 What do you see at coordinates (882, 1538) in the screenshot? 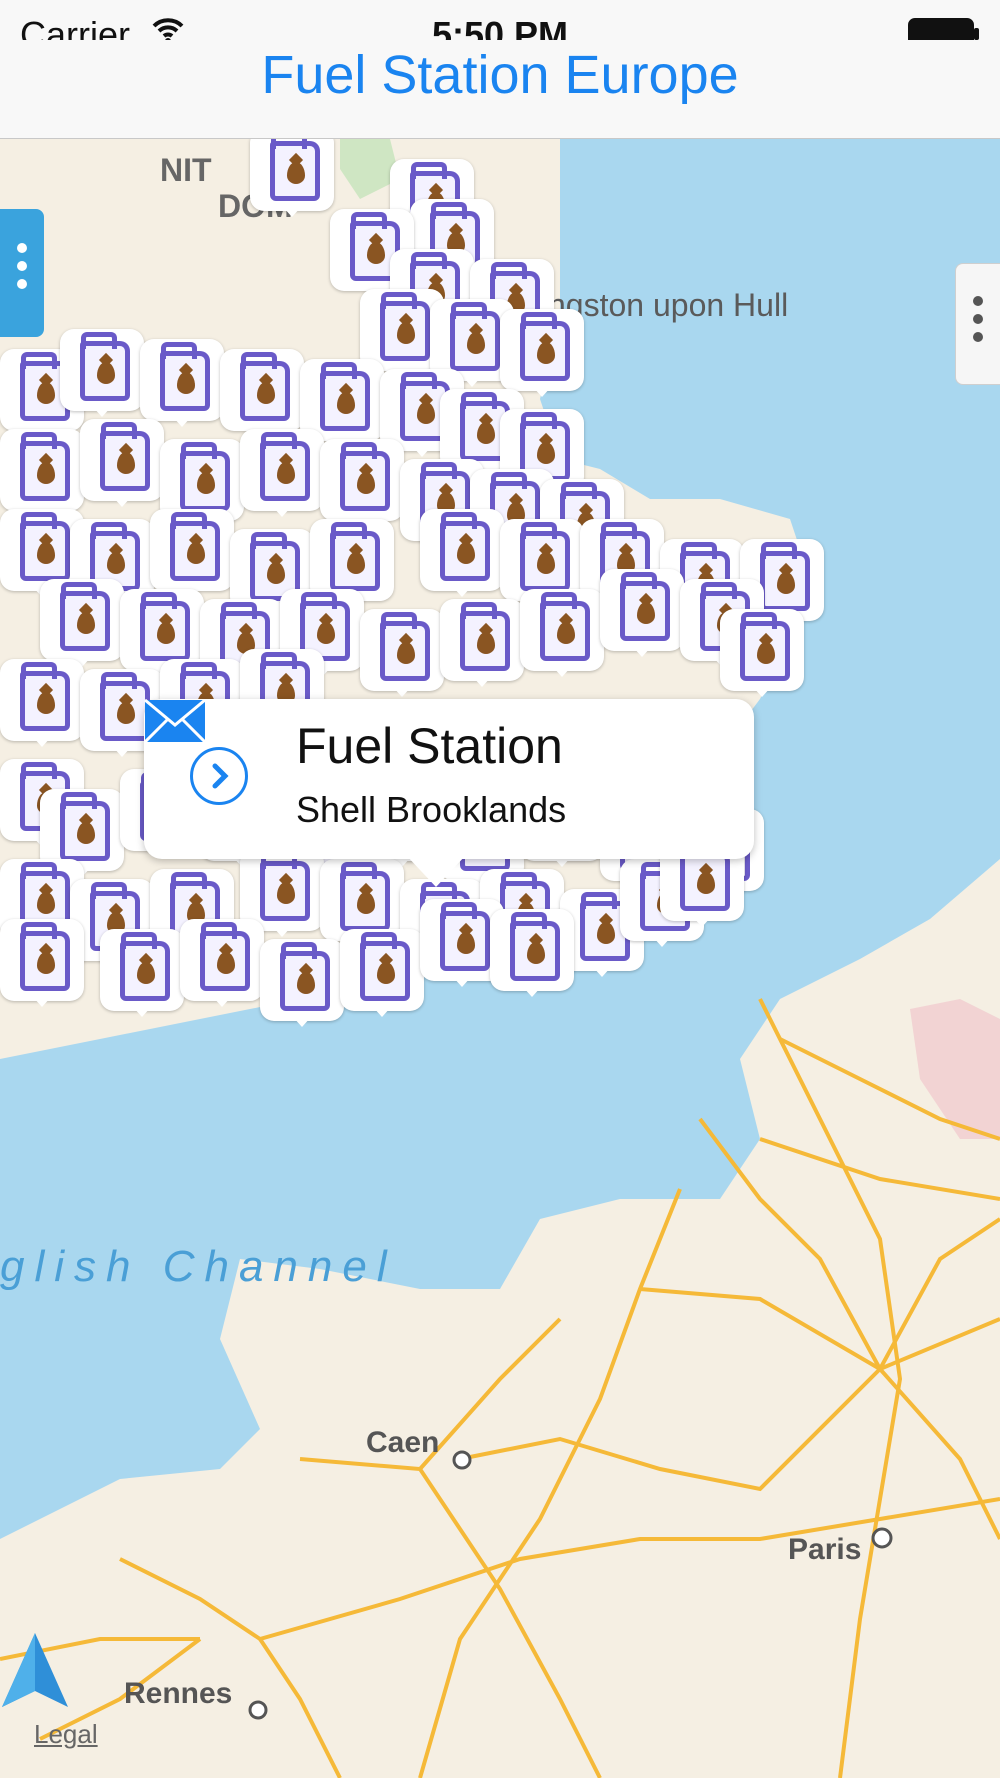
I see `paris-dot` at bounding box center [882, 1538].